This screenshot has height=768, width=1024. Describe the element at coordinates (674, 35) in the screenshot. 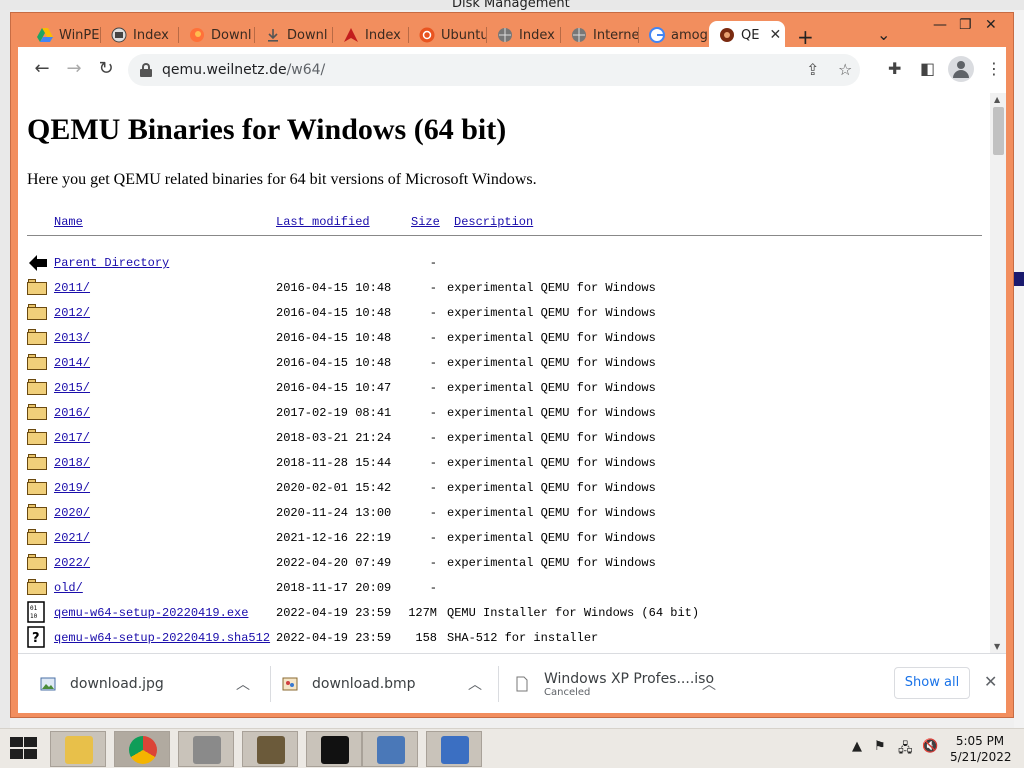

I see `tab-amog: amog` at that location.